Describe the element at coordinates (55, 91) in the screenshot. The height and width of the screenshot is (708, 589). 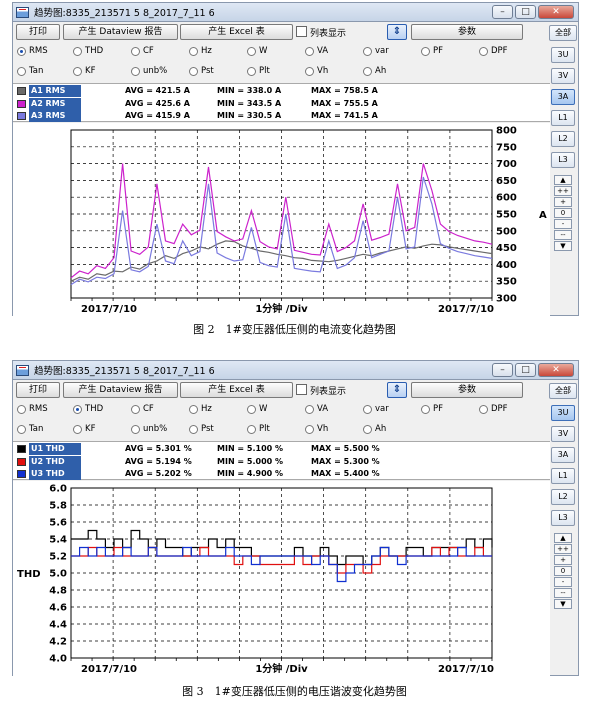
I see `legend-series-name: A1 RMS` at that location.